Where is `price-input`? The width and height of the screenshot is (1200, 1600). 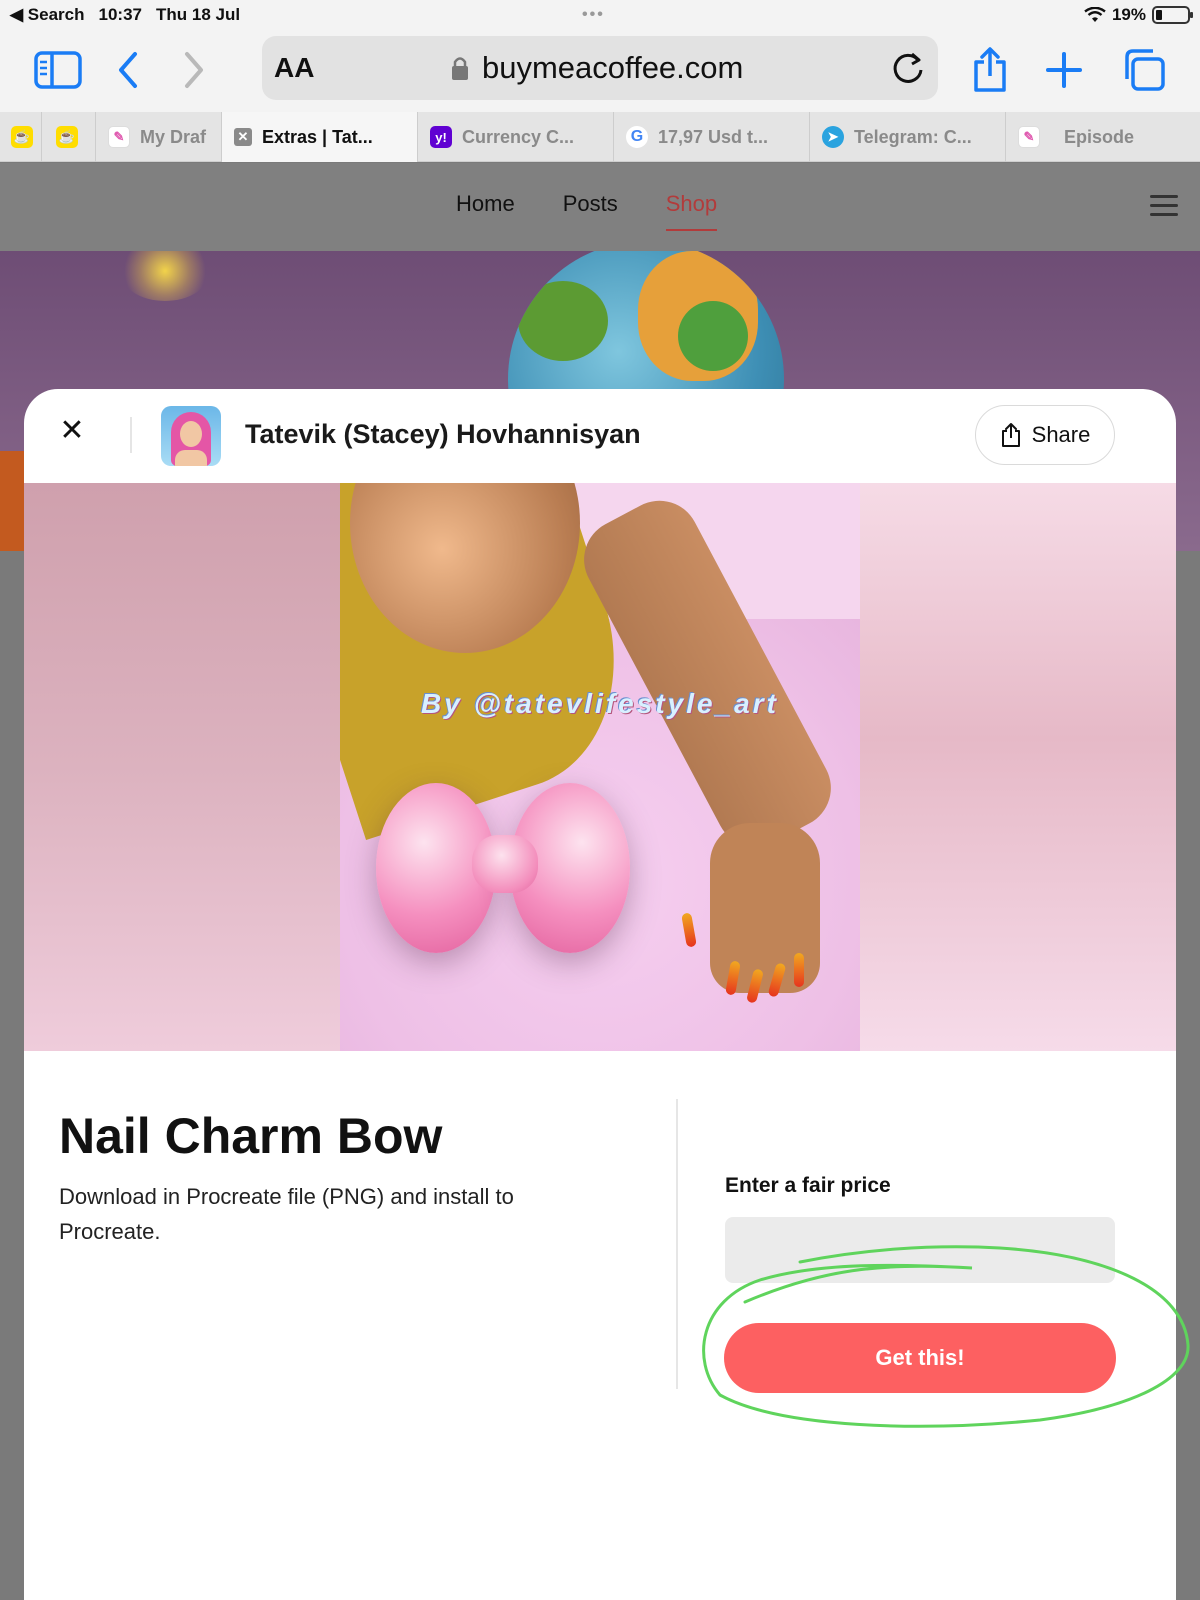 price-input is located at coordinates (920, 1250).